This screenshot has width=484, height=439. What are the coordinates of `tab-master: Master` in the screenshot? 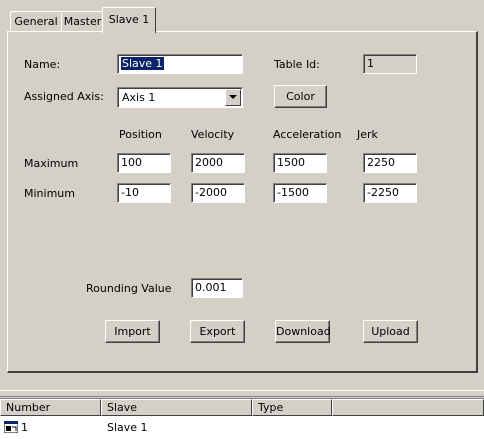 It's located at (82, 21).